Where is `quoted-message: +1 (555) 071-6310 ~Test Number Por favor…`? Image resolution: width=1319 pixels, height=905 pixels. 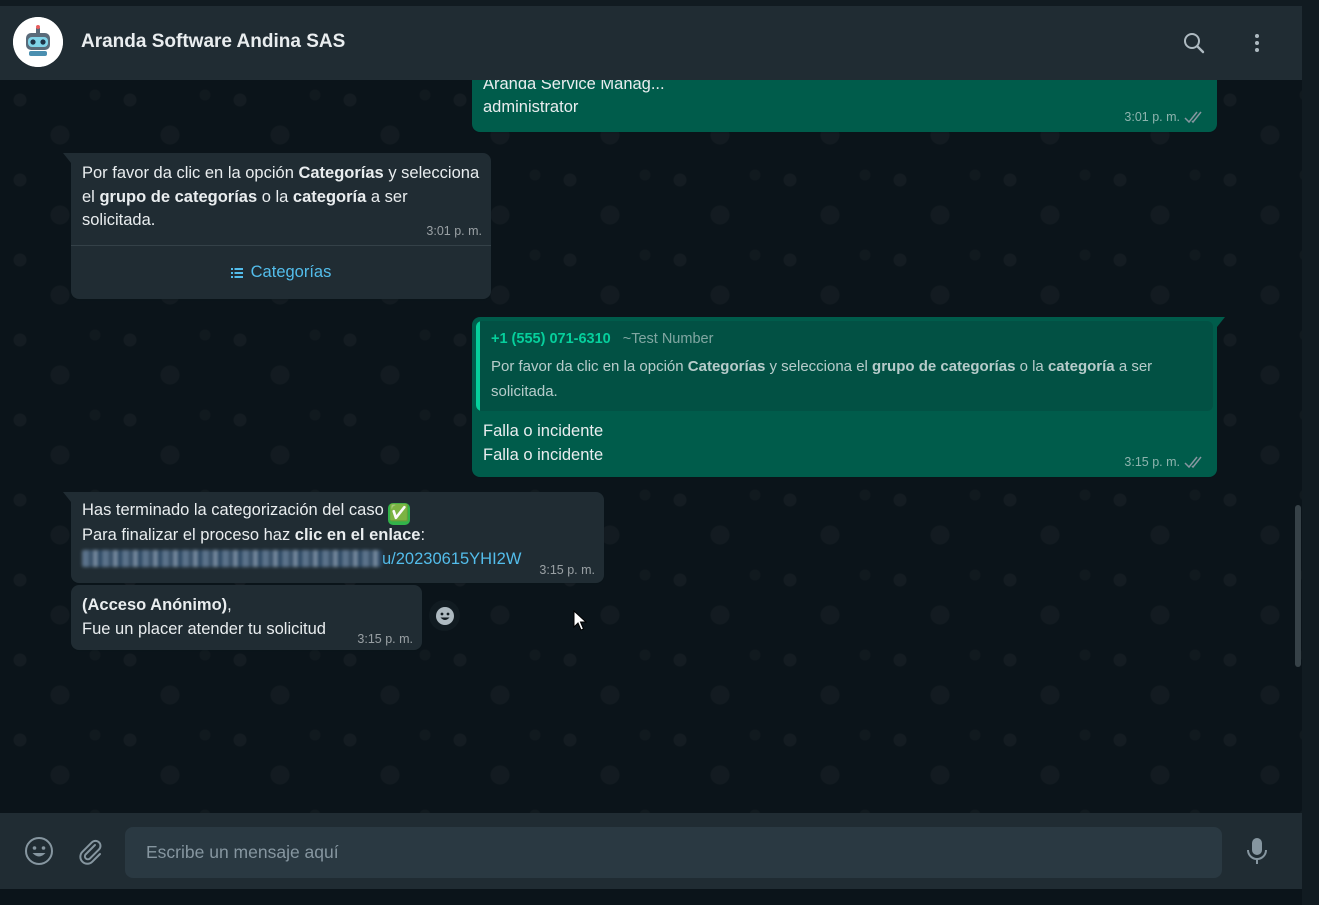
quoted-message: +1 (555) 071-6310 ~Test Number Por favor… is located at coordinates (844, 366).